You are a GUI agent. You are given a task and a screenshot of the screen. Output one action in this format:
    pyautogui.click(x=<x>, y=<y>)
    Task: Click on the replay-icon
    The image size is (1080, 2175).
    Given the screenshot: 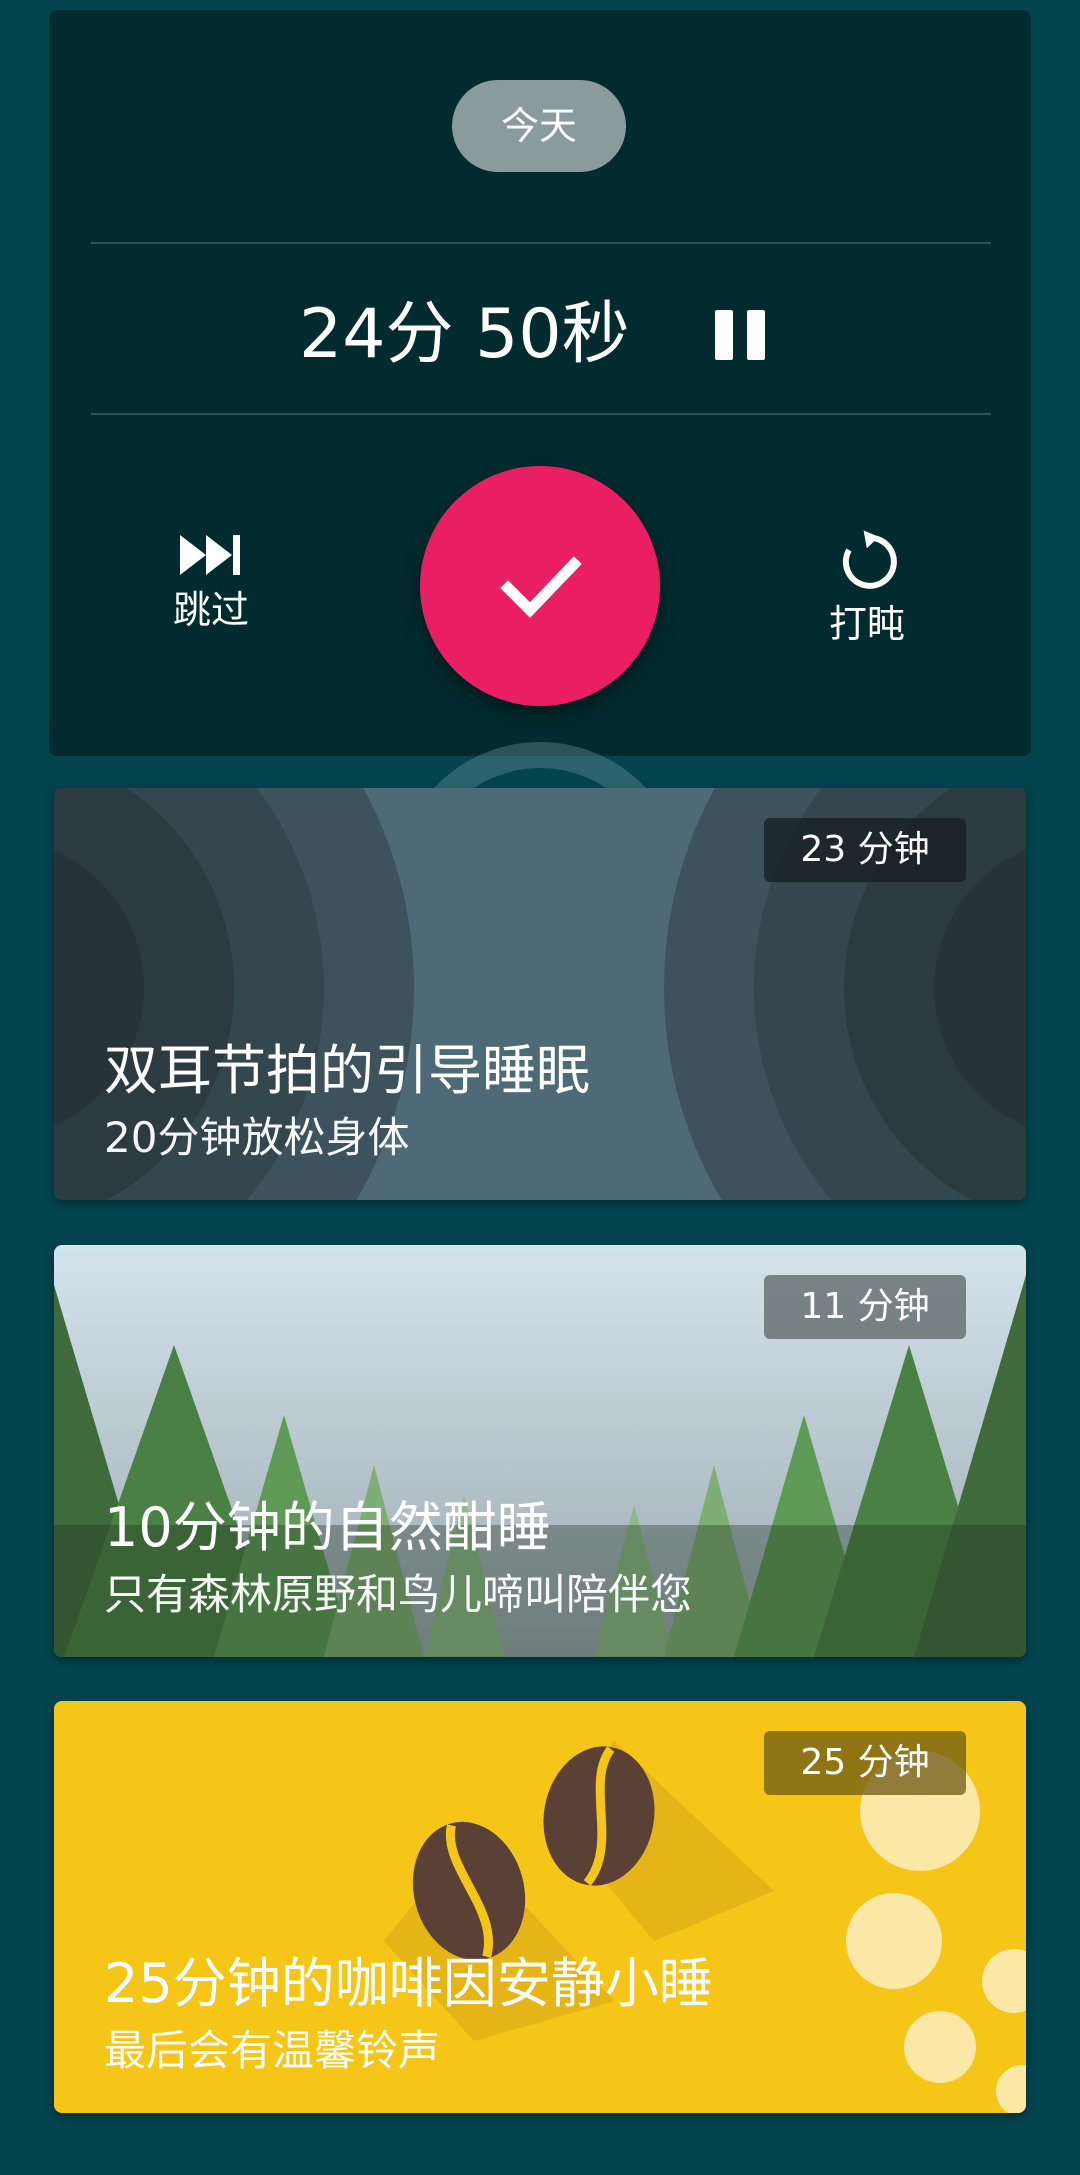 What is the action you would take?
    pyautogui.click(x=869, y=559)
    